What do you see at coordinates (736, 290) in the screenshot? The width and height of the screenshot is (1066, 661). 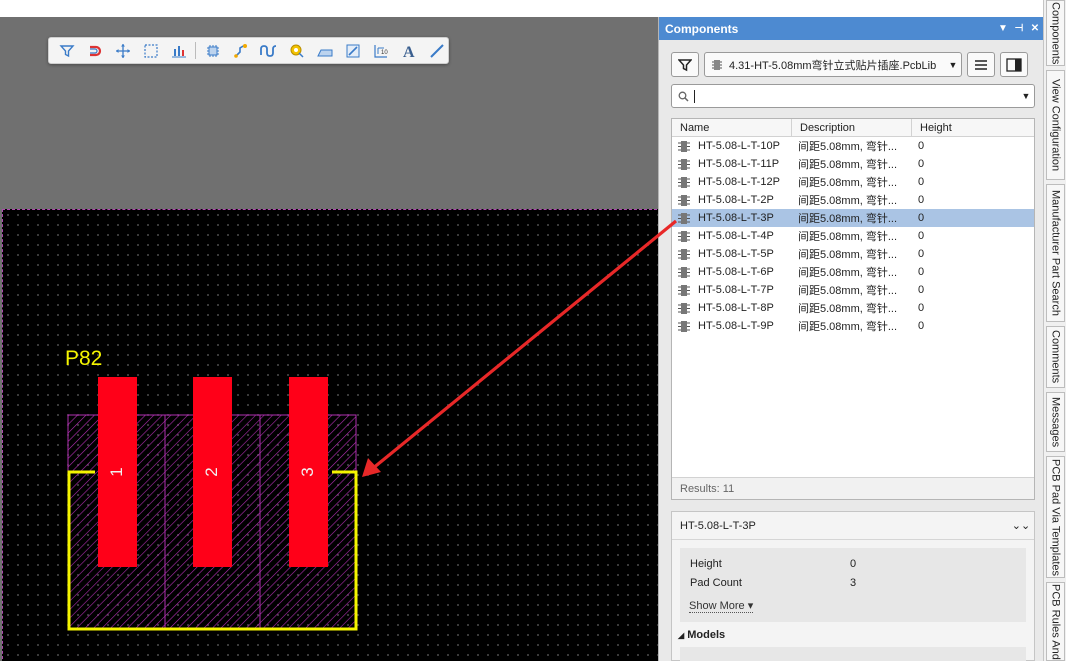 I see `cell-name-text: HT-5.08-L-T-7P` at bounding box center [736, 290].